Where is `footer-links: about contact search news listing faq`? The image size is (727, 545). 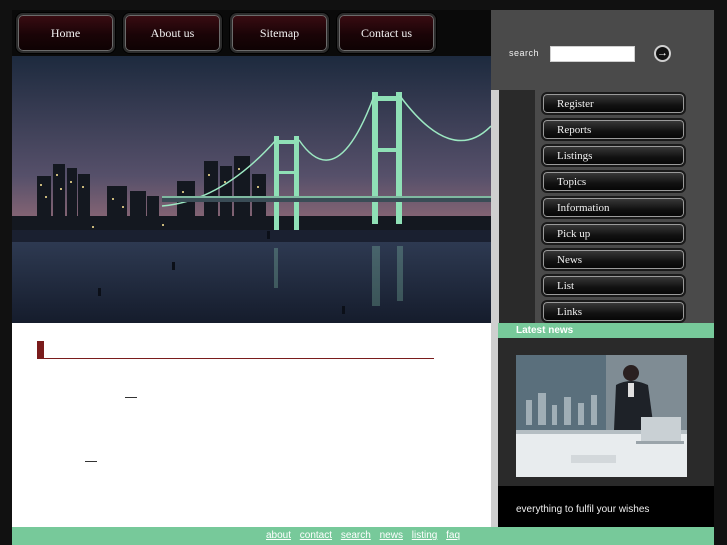 footer-links: about contact search news listing faq is located at coordinates (363, 535).